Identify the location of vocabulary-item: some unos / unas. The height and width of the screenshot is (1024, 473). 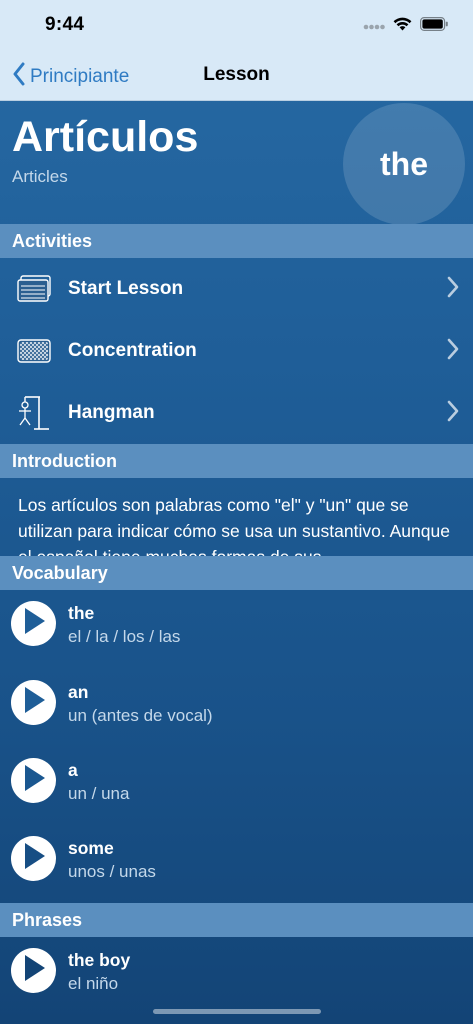
(236, 864).